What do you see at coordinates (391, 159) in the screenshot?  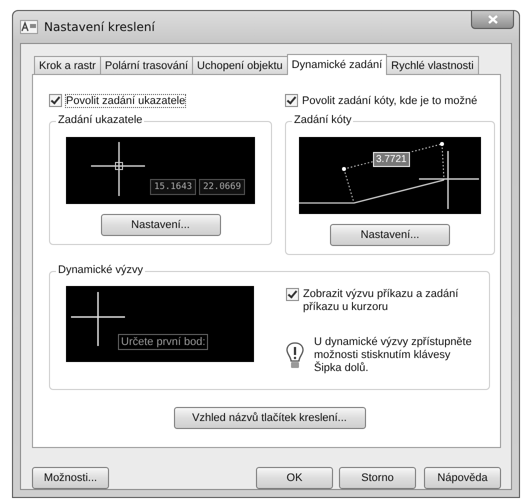 I see `dimension-value-field: 3.7721` at bounding box center [391, 159].